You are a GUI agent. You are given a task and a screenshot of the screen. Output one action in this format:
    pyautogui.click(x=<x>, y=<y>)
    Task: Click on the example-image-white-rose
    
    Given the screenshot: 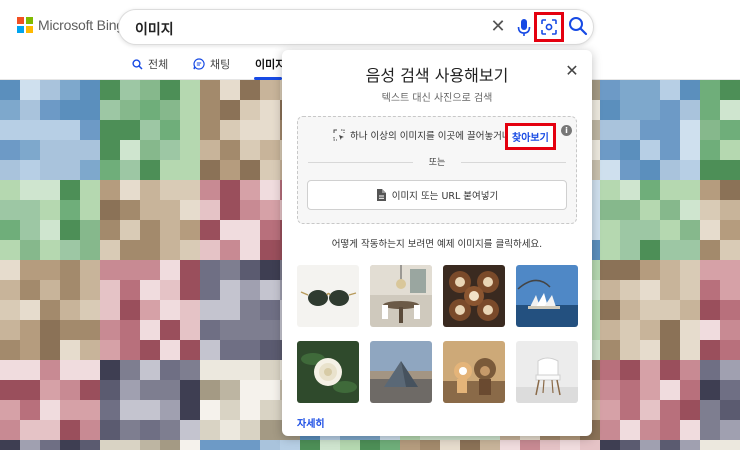 What is the action you would take?
    pyautogui.click(x=328, y=372)
    